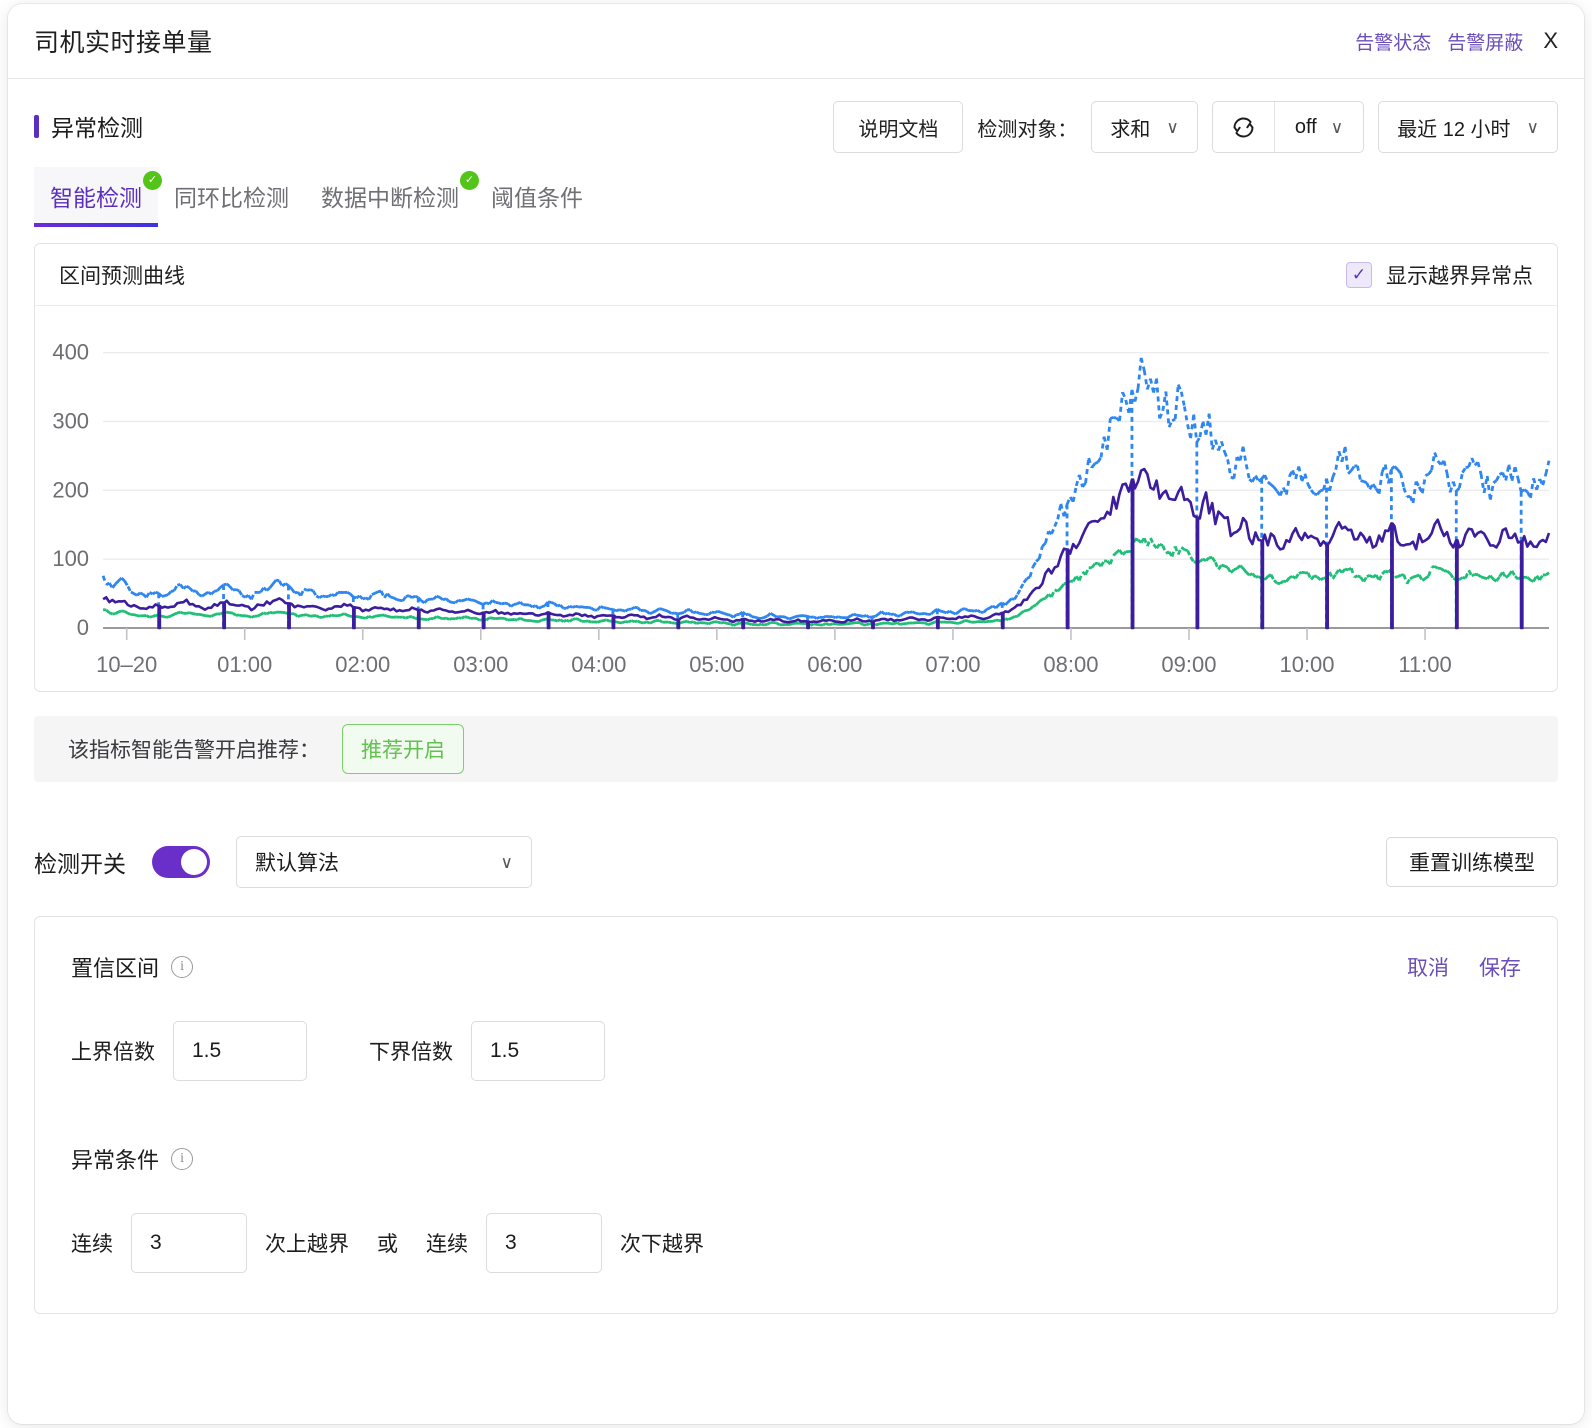 The width and height of the screenshot is (1592, 1428). What do you see at coordinates (240, 1051) in the screenshot?
I see `upper-multiplier-input` at bounding box center [240, 1051].